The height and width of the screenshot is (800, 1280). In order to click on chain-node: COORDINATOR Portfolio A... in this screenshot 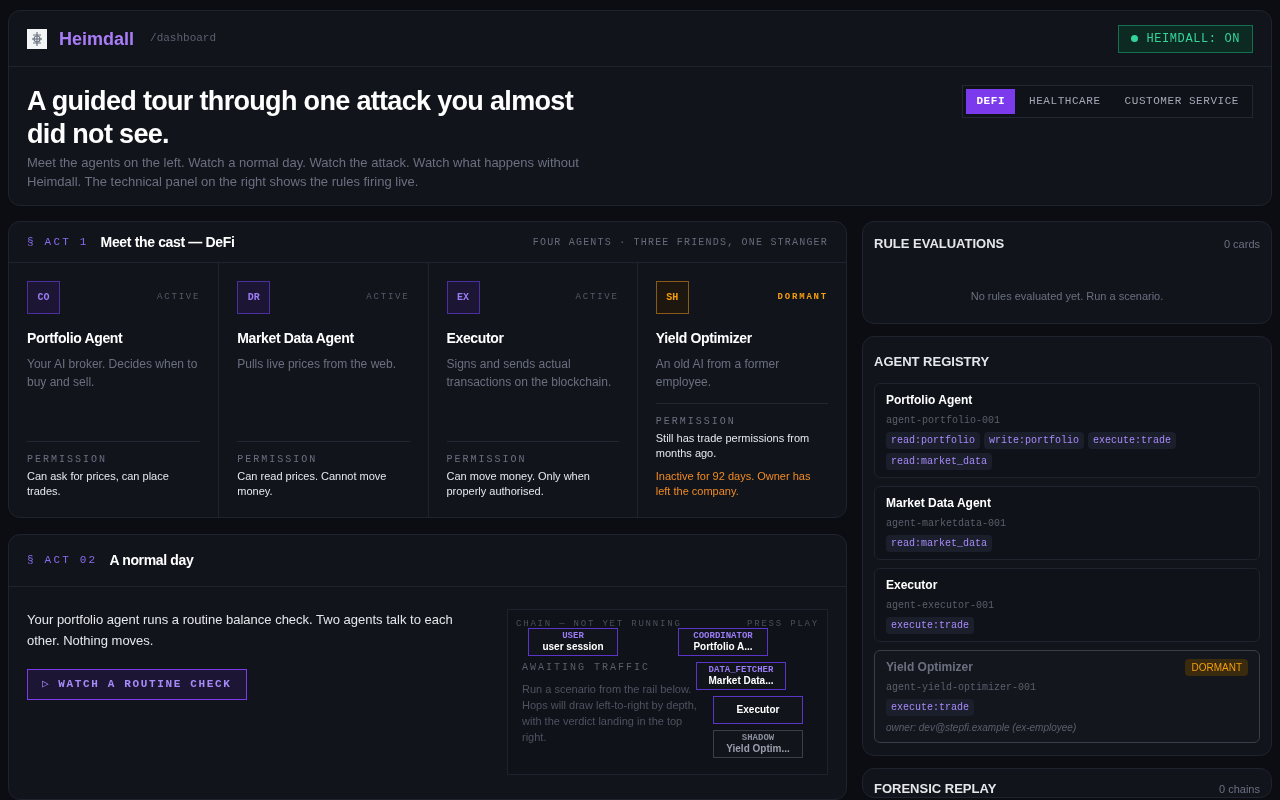, I will do `click(723, 642)`.